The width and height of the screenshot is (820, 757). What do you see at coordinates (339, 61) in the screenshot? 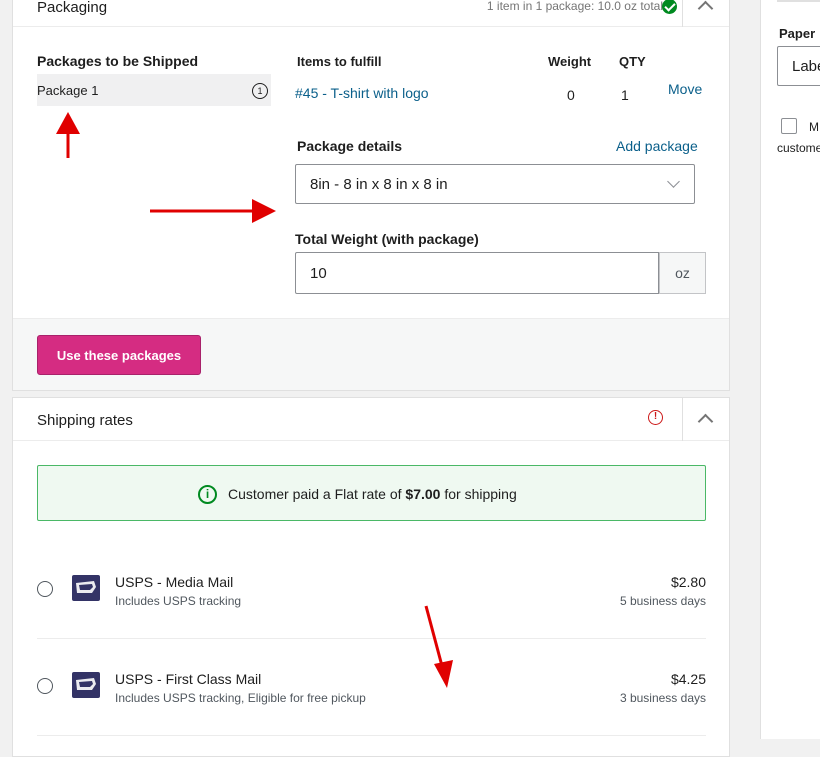
I see `items-heading: Items to fulfill` at bounding box center [339, 61].